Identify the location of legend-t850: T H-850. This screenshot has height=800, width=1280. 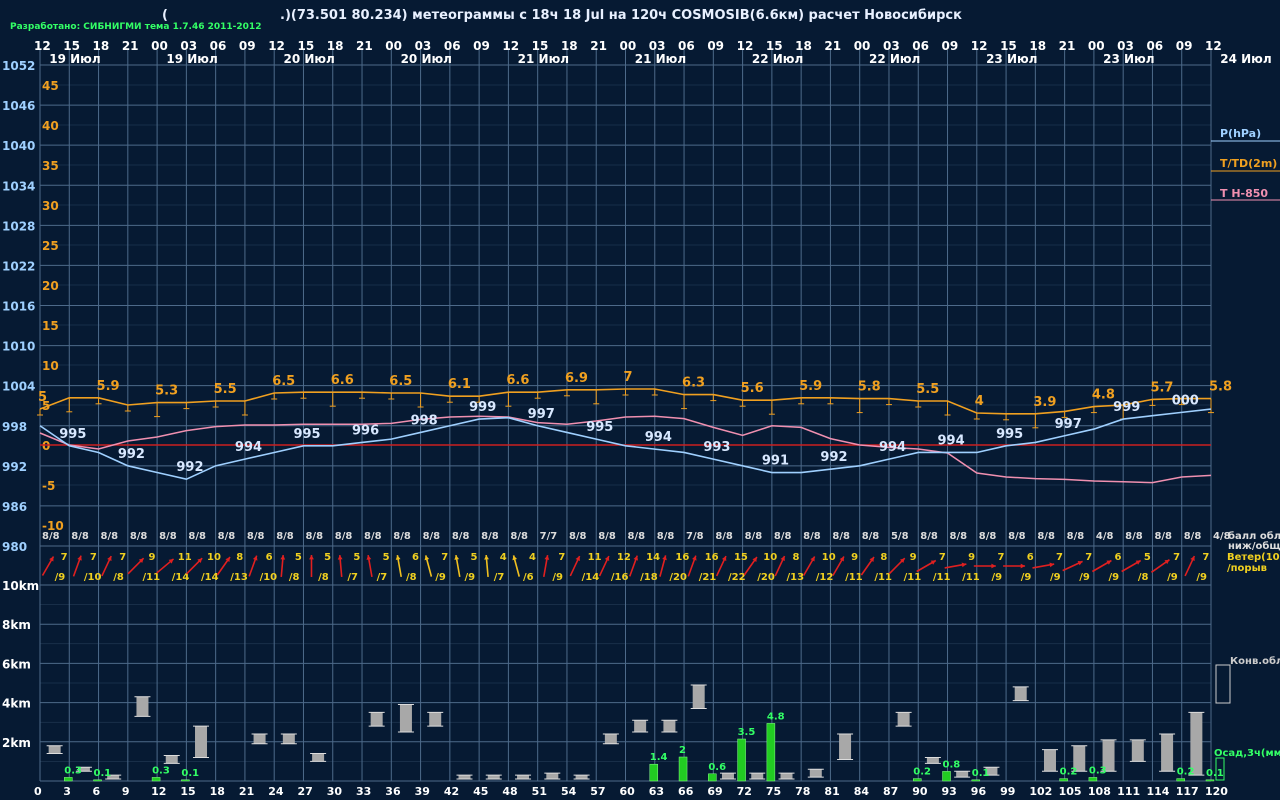
(1244, 193).